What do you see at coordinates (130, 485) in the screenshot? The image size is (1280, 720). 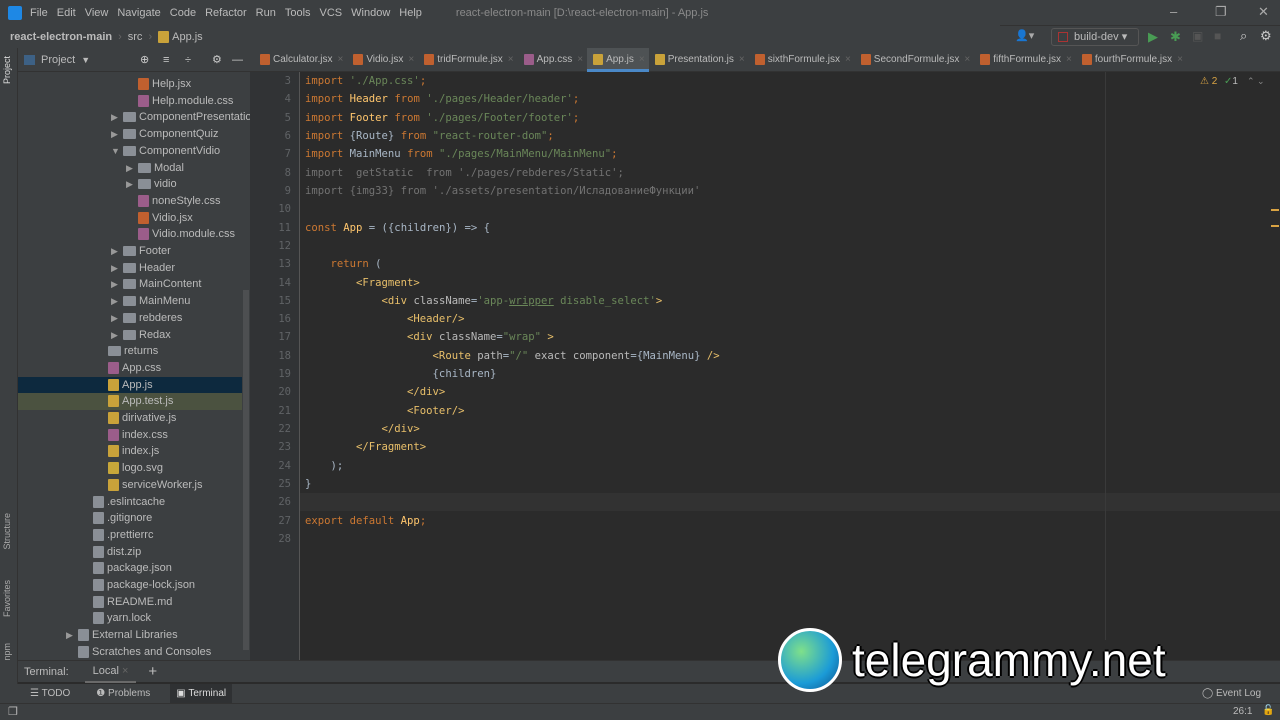 I see `tree-item: serviceWorker.js` at bounding box center [130, 485].